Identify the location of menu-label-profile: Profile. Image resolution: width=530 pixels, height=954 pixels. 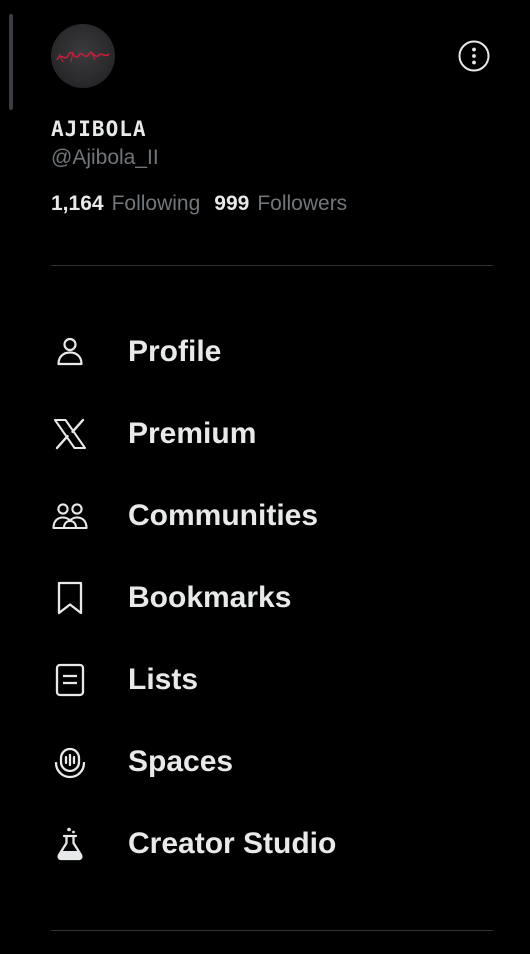
(175, 351).